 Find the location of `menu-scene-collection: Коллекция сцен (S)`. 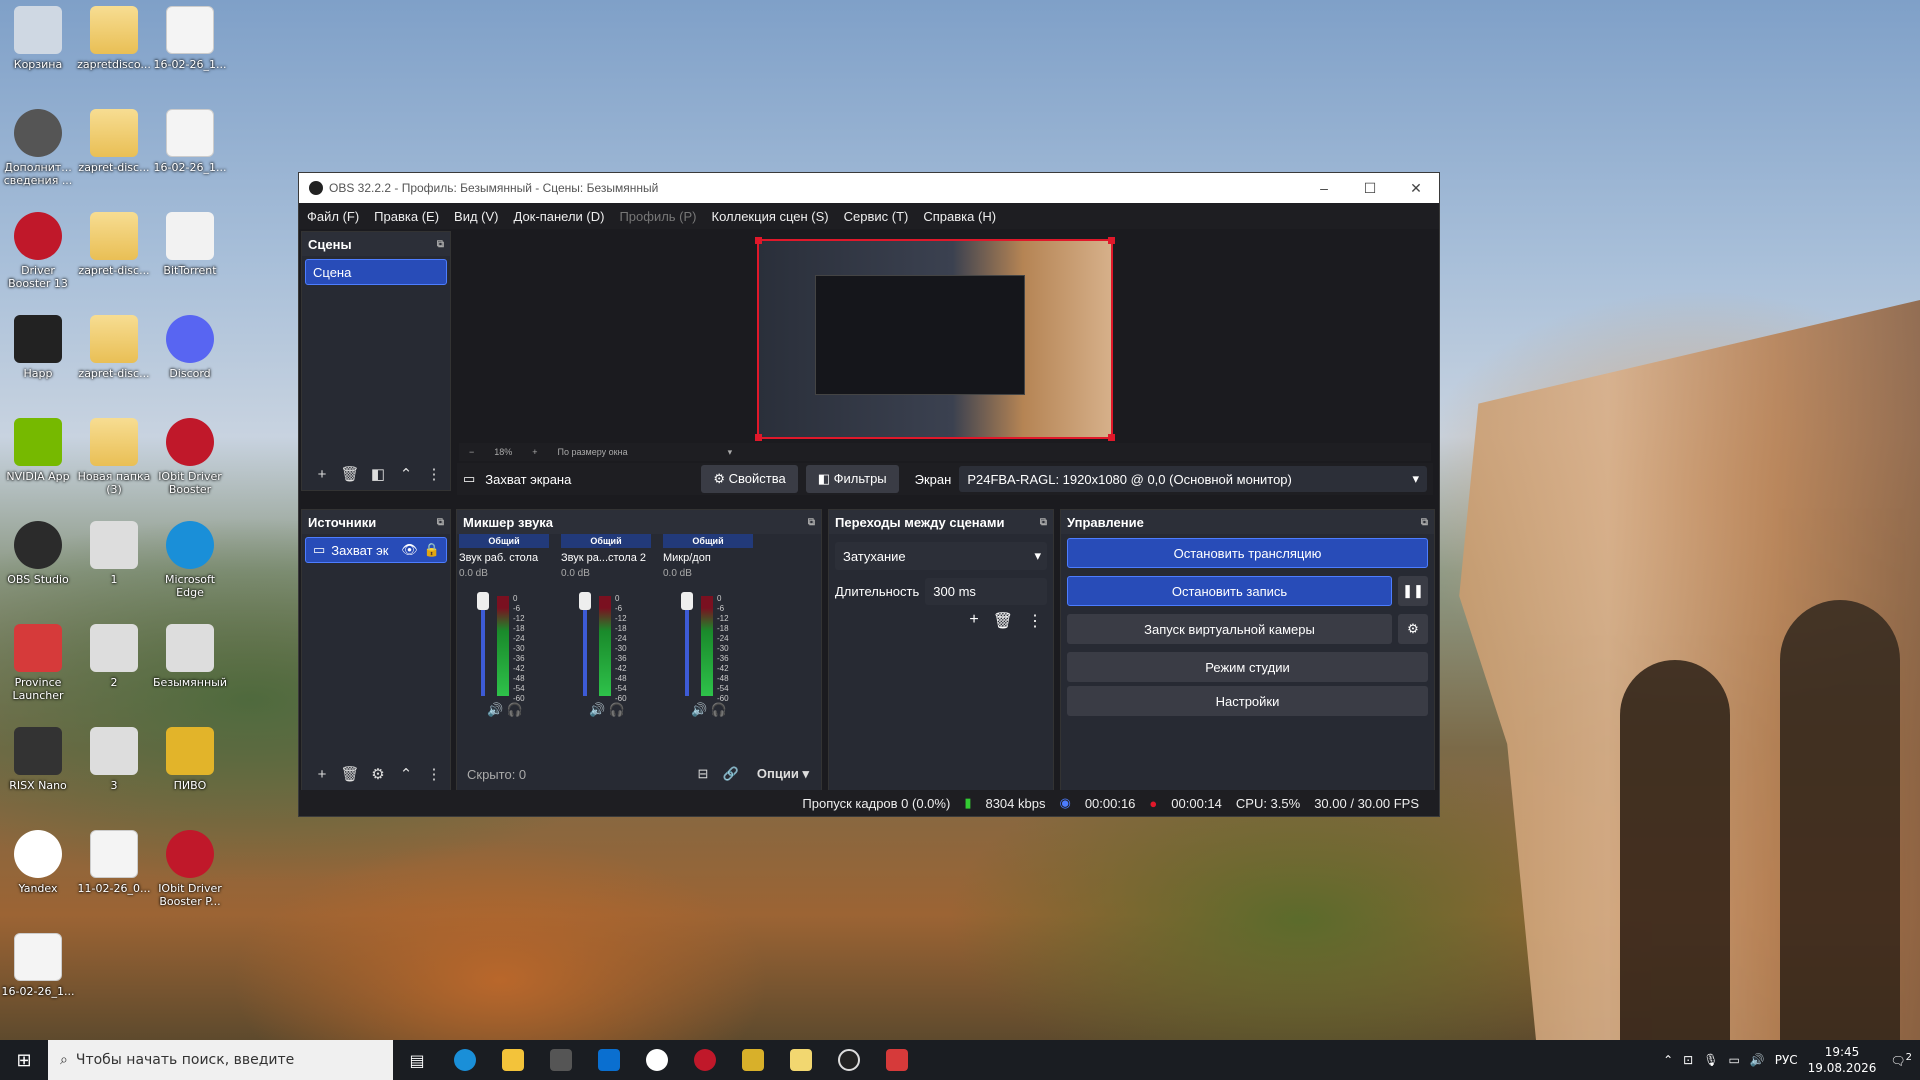

menu-scene-collection: Коллекция сцен (S) is located at coordinates (770, 216).